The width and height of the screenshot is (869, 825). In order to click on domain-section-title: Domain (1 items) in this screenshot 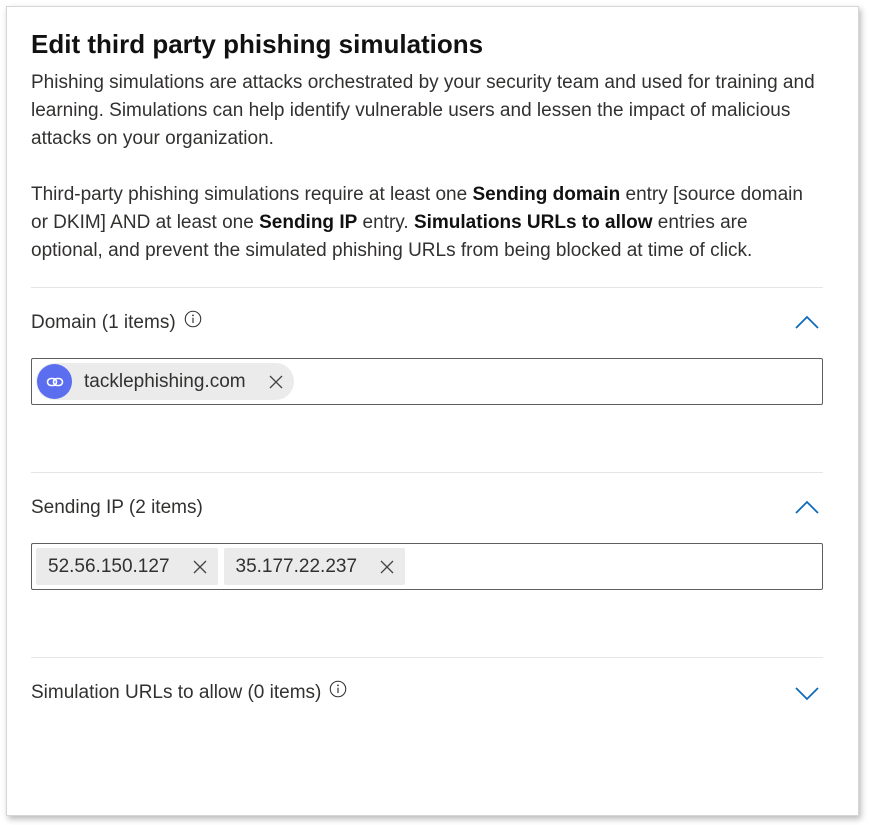, I will do `click(103, 322)`.